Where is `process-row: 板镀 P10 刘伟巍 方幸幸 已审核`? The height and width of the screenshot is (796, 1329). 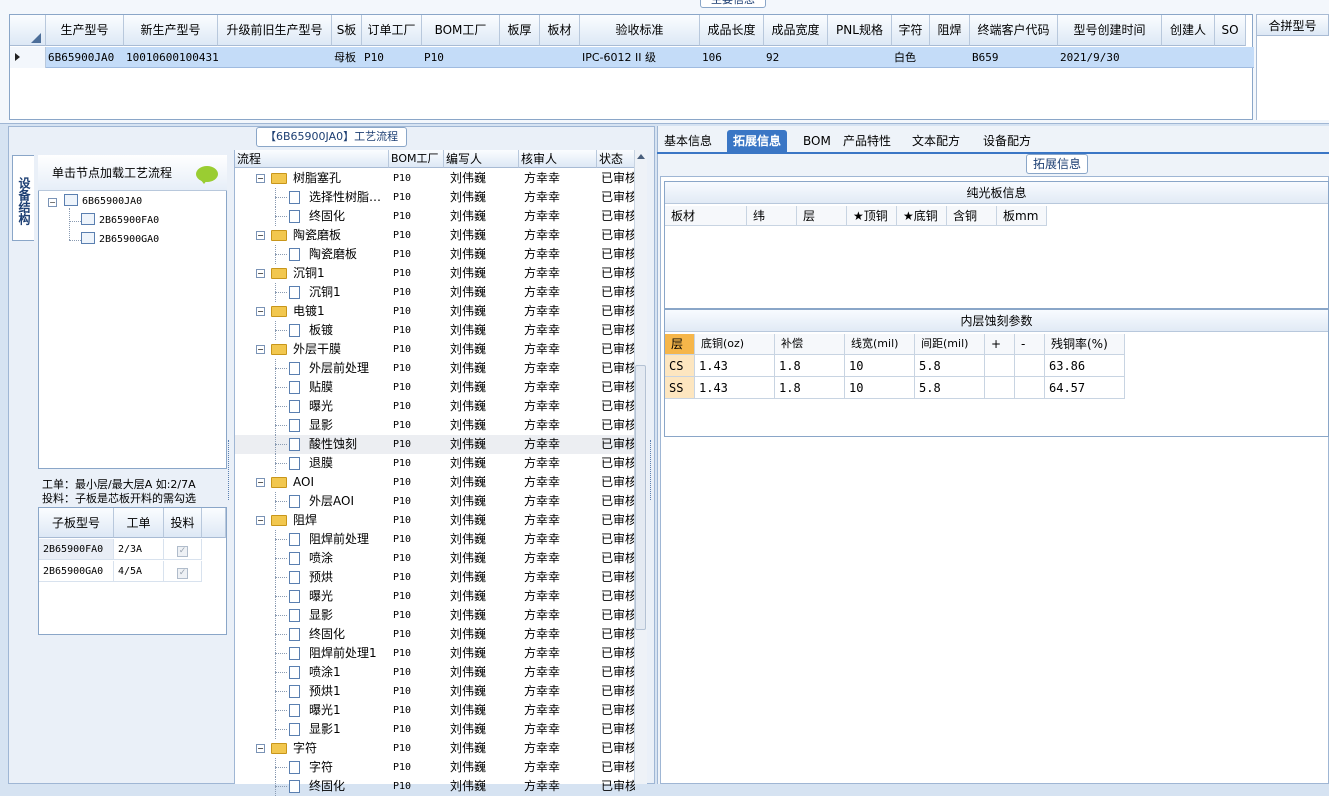
process-row: 板镀 P10 刘伟巍 方幸幸 已审核 is located at coordinates (435, 330).